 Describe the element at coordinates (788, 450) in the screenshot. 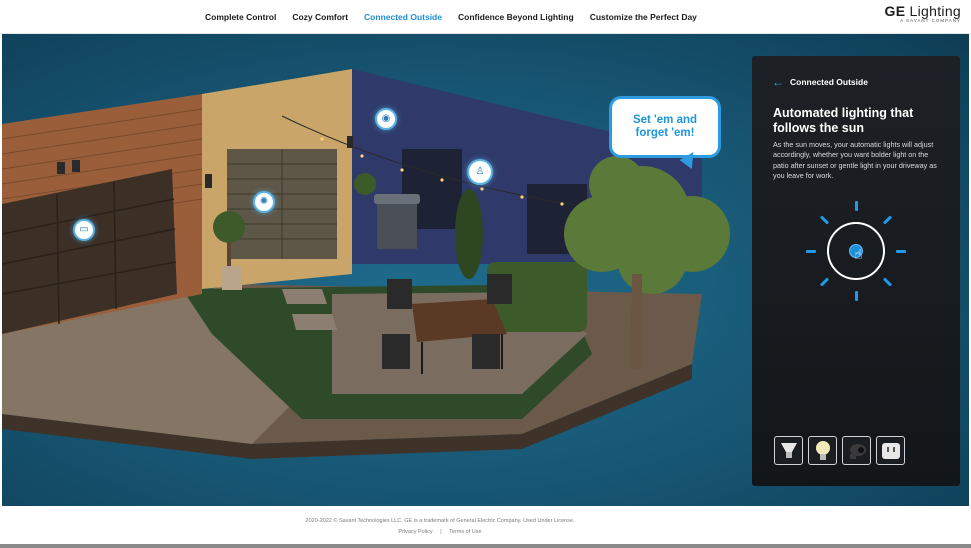

I see `flood-bulb-icon` at that location.